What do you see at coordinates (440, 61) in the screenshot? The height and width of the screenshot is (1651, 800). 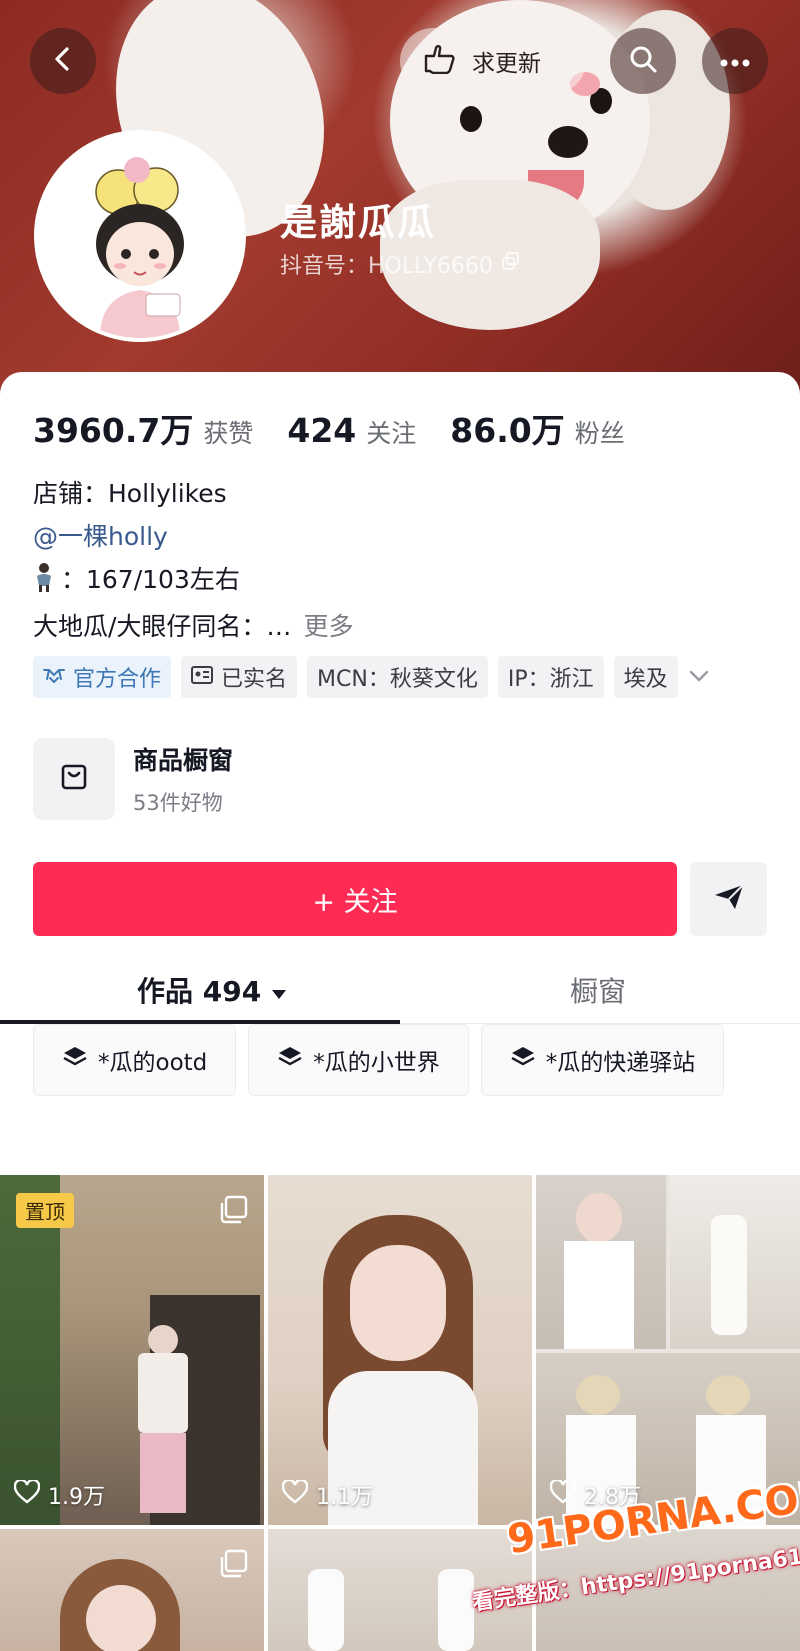 I see `pointing-hand-icon` at bounding box center [440, 61].